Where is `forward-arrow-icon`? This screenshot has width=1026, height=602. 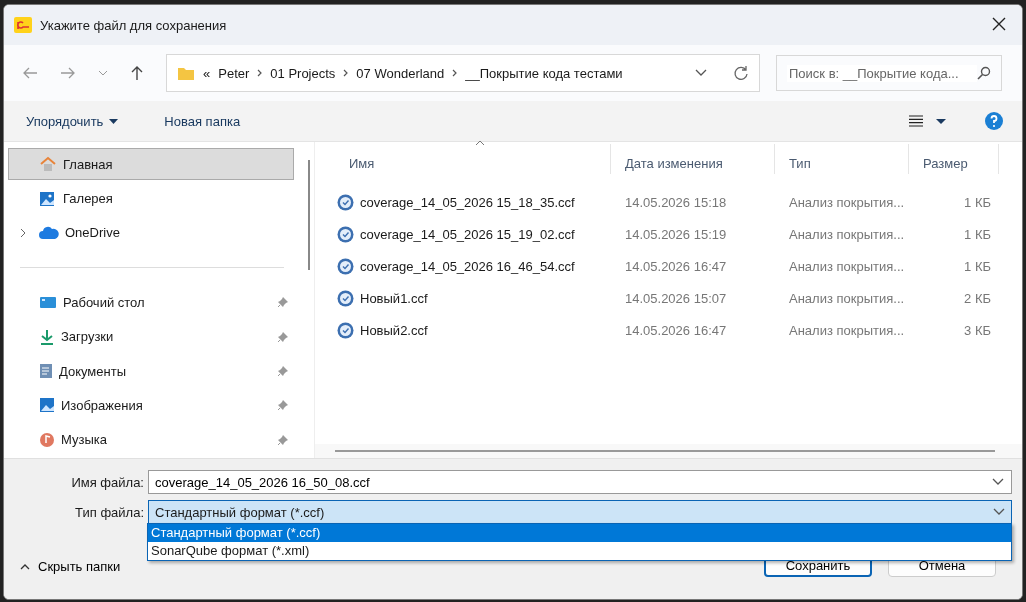
forward-arrow-icon is located at coordinates (68, 73).